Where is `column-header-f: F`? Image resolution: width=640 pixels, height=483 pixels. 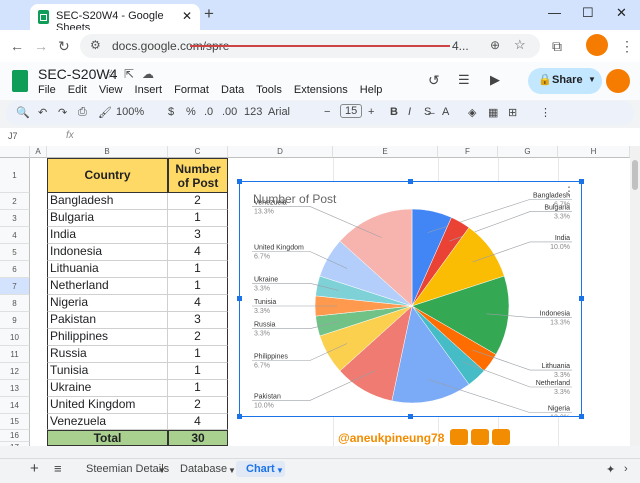 column-header-f: F is located at coordinates (468, 152).